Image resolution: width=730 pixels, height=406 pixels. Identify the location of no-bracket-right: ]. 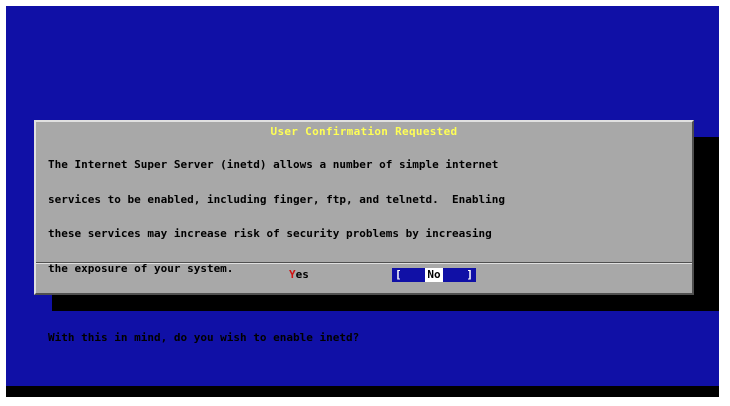
(469, 274).